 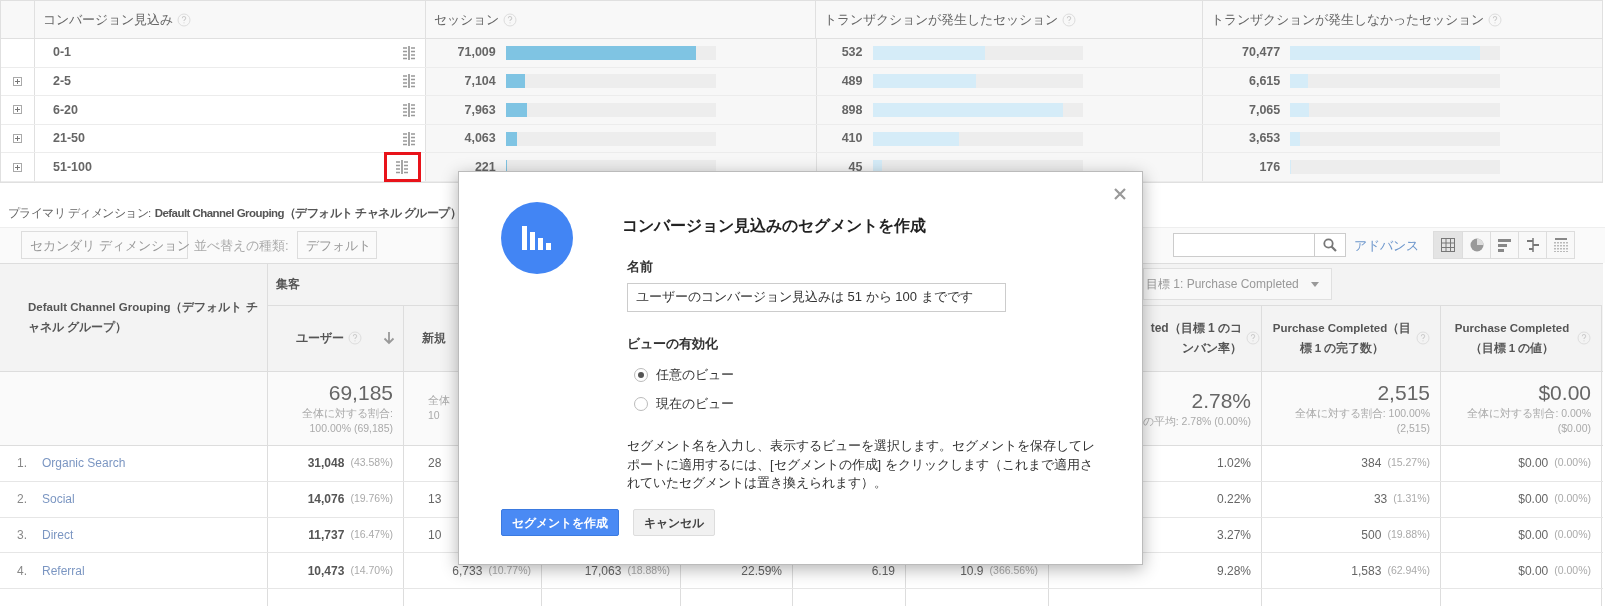 I want to click on column-header: セッション, so click(x=466, y=19).